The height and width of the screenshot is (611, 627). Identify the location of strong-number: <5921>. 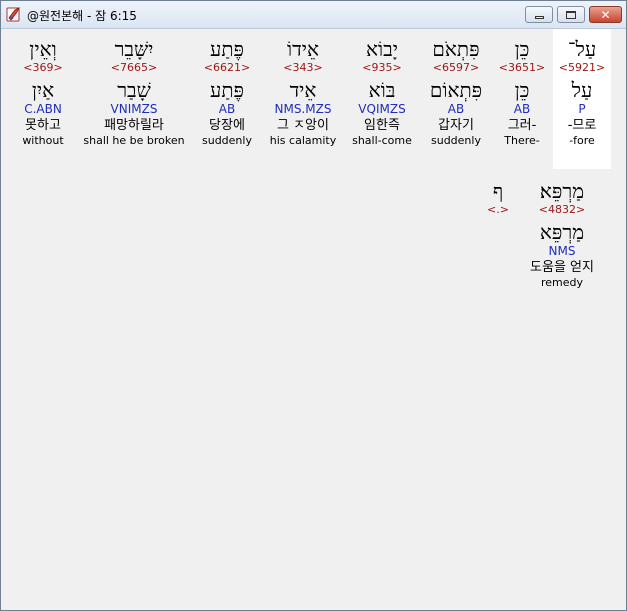
(582, 68).